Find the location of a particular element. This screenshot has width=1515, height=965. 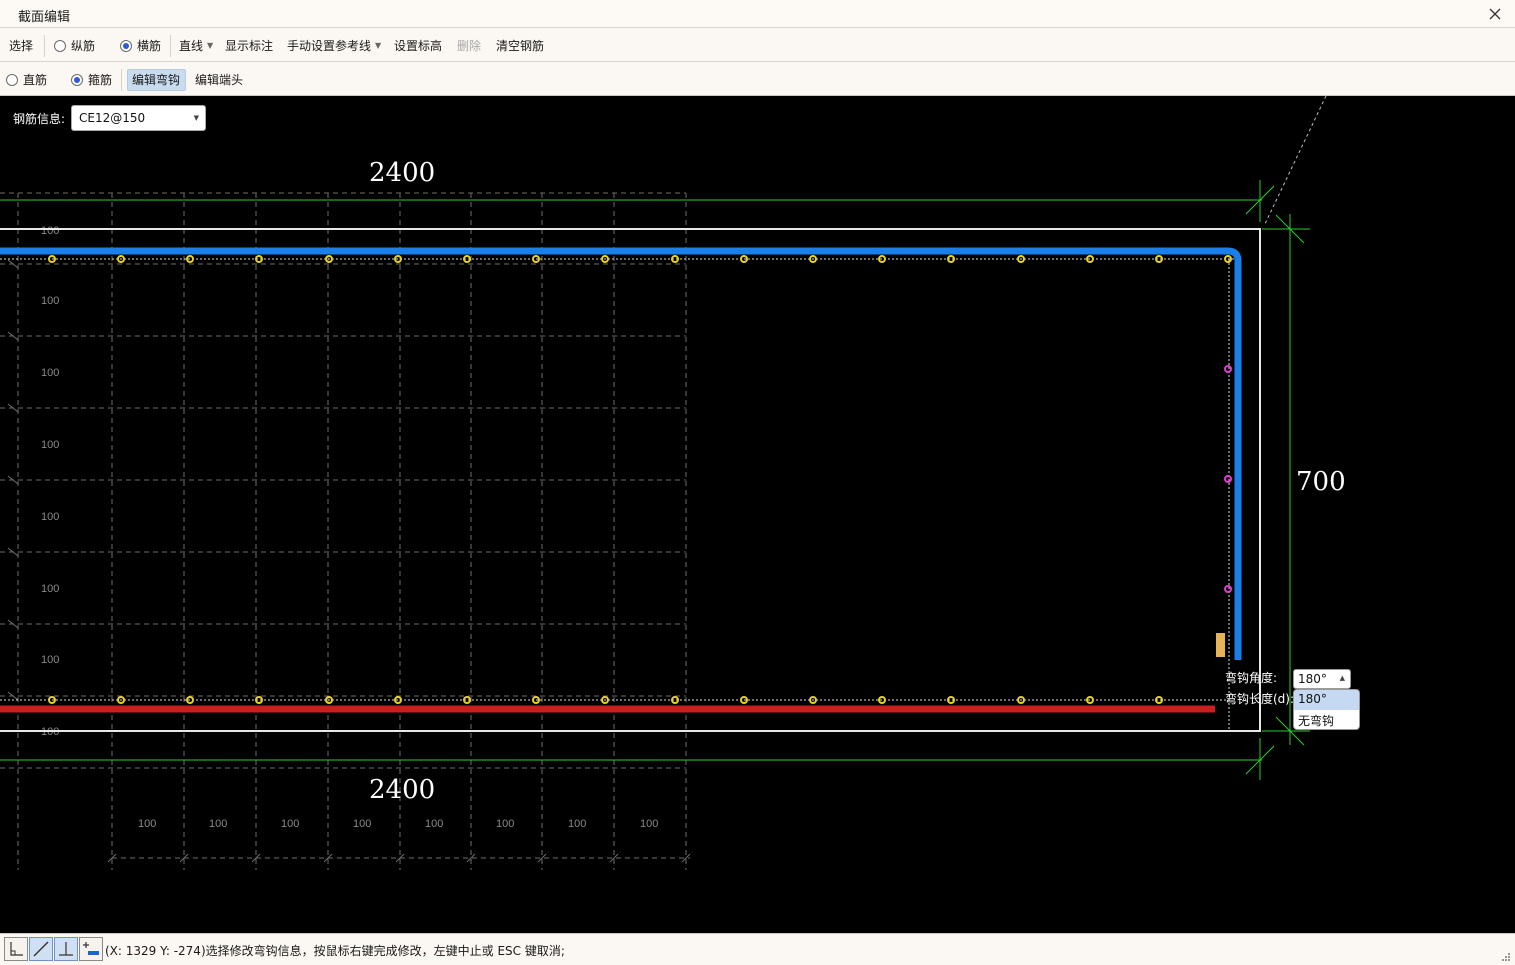

hook-angle-value: 180° is located at coordinates (1312, 679).